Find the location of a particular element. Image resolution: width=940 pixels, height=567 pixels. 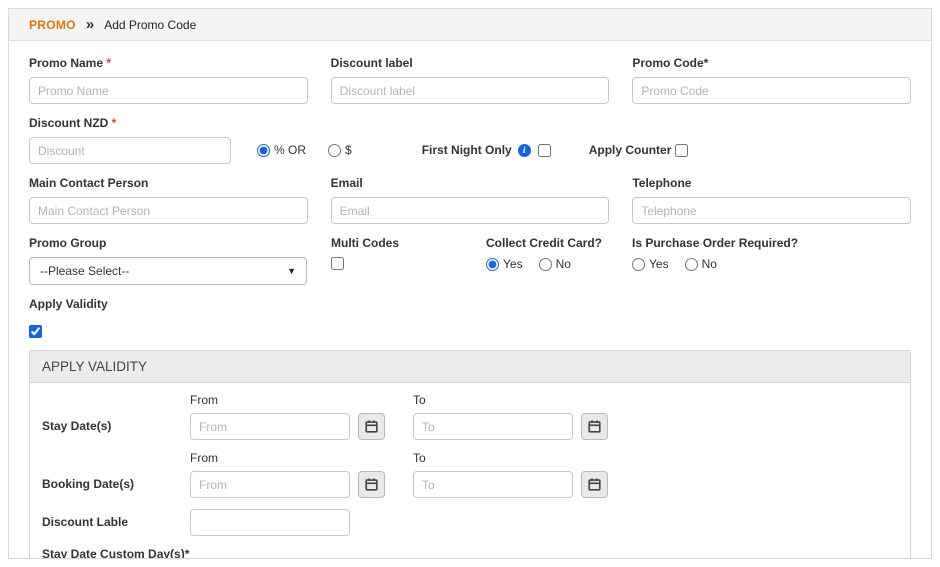

promo-name-input is located at coordinates (168, 90).